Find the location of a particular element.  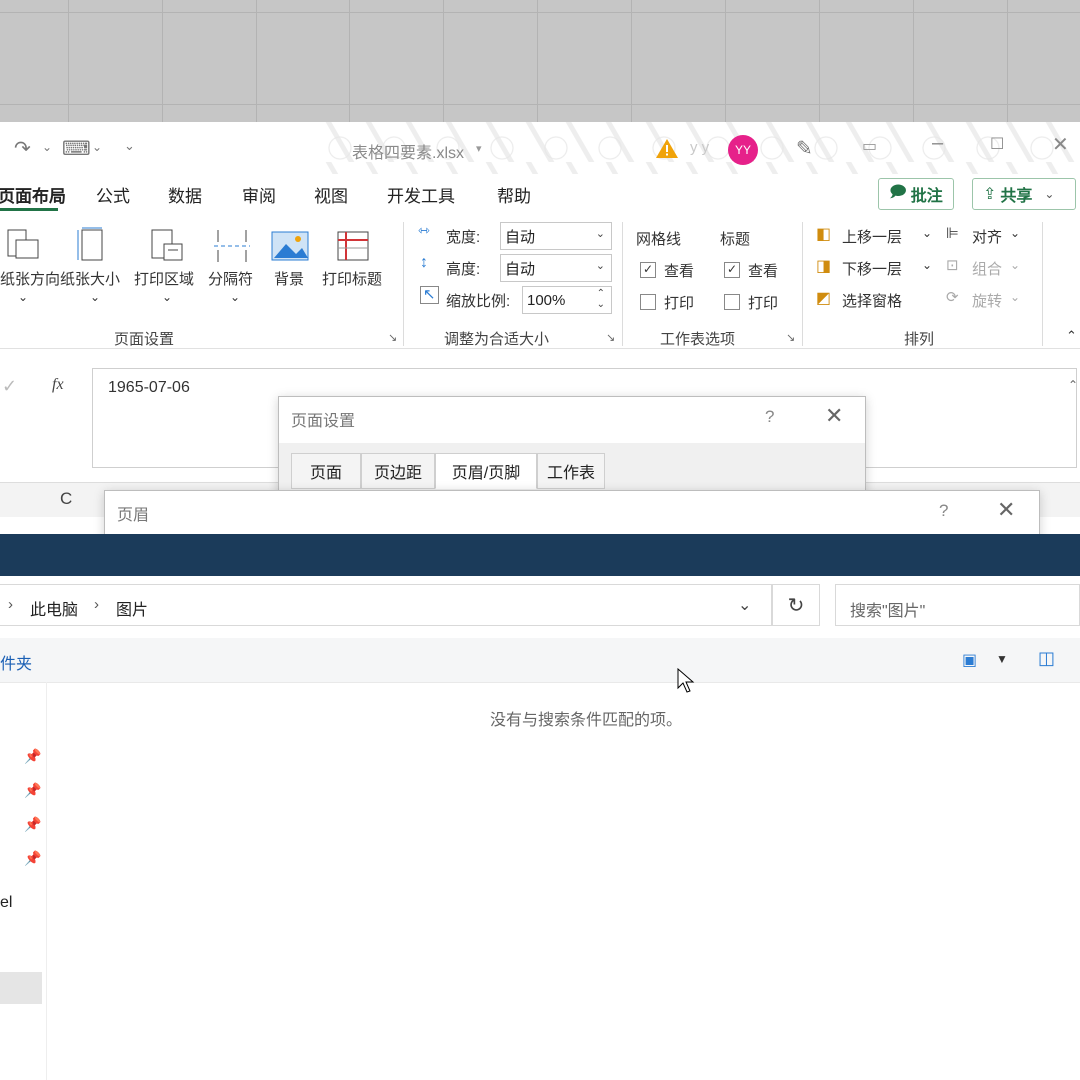

page-setup-help-icon: ? is located at coordinates (769, 417).